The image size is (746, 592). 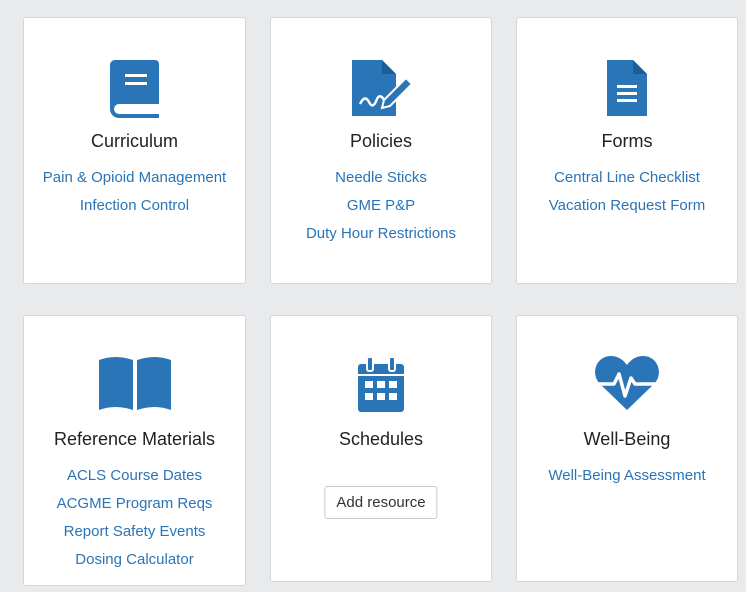 I want to click on link-pain-opioid-management: Pain & Opioid Management, so click(x=134, y=178).